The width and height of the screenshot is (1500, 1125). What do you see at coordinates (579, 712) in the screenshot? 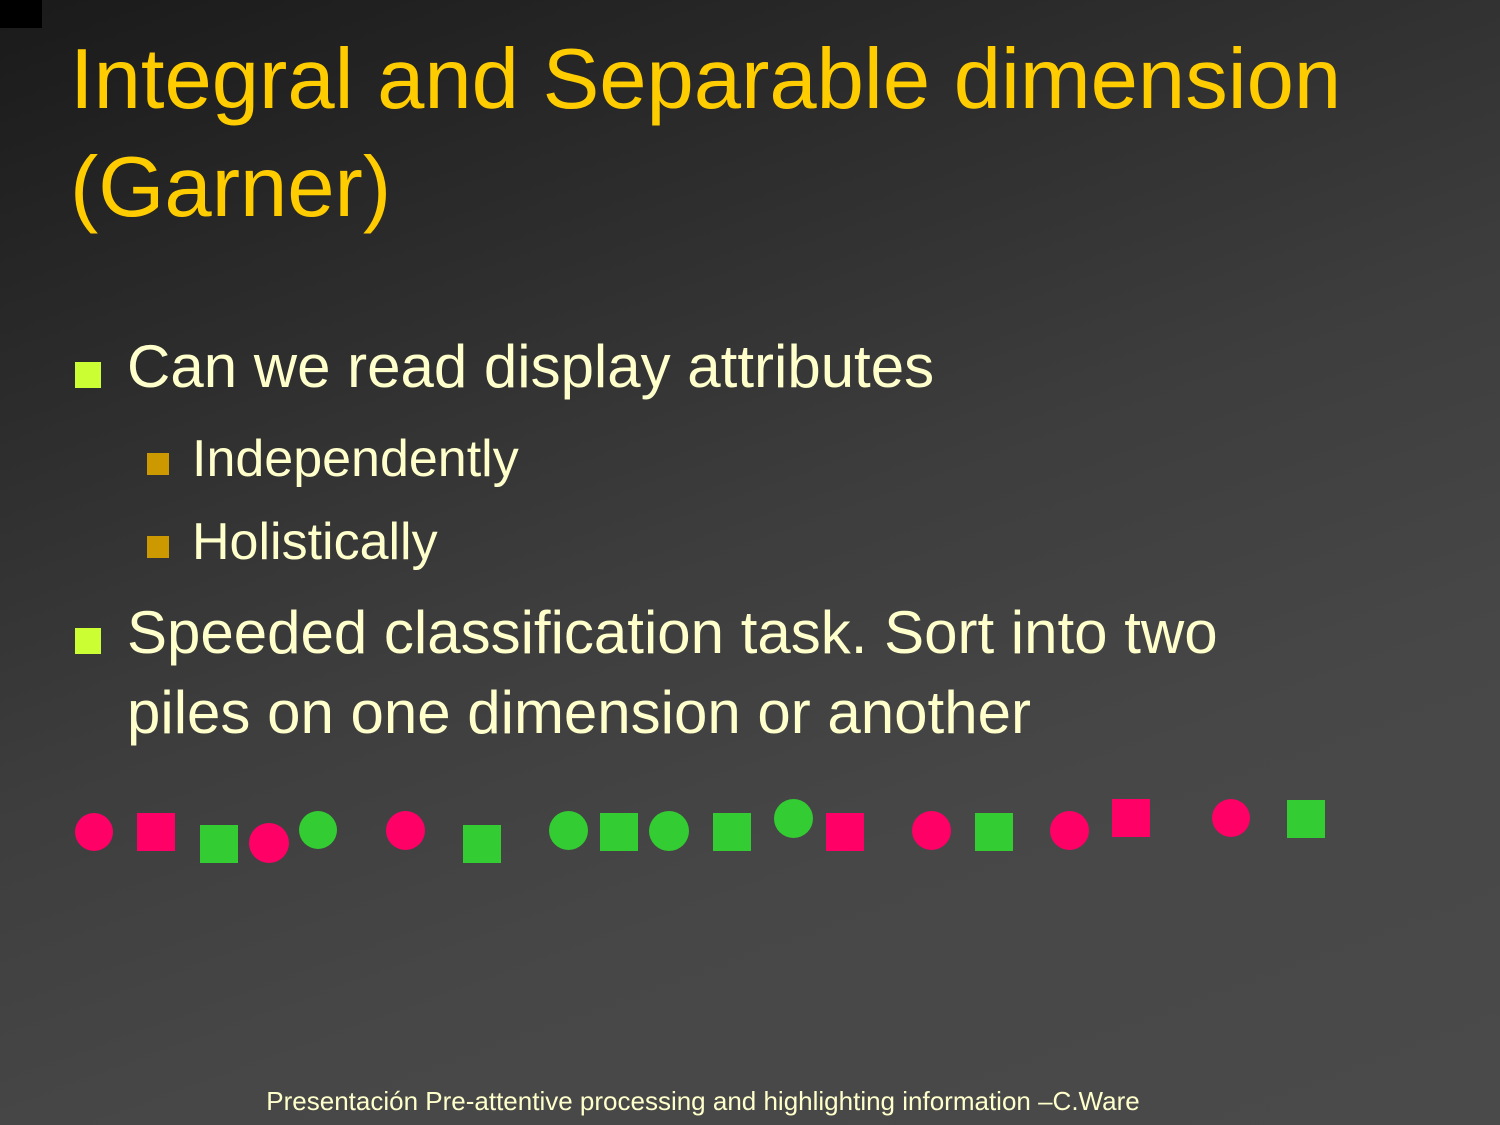
I see `bullet-text: piles on one dimension or another` at bounding box center [579, 712].